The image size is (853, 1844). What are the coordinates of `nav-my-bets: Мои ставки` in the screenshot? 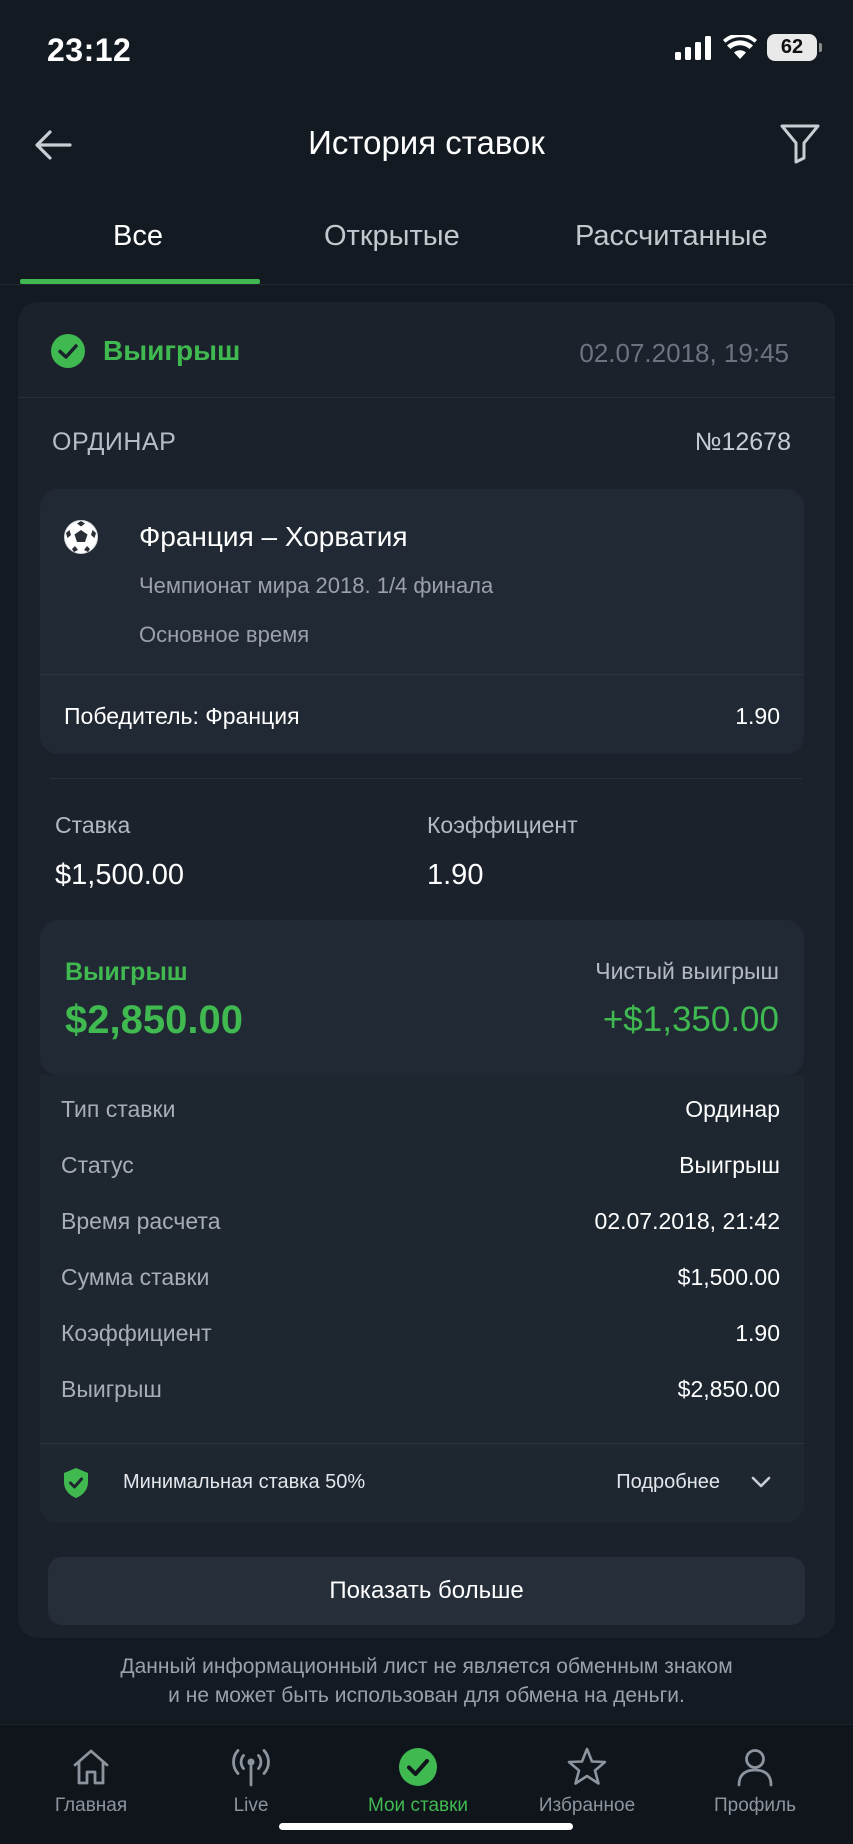 It's located at (418, 1780).